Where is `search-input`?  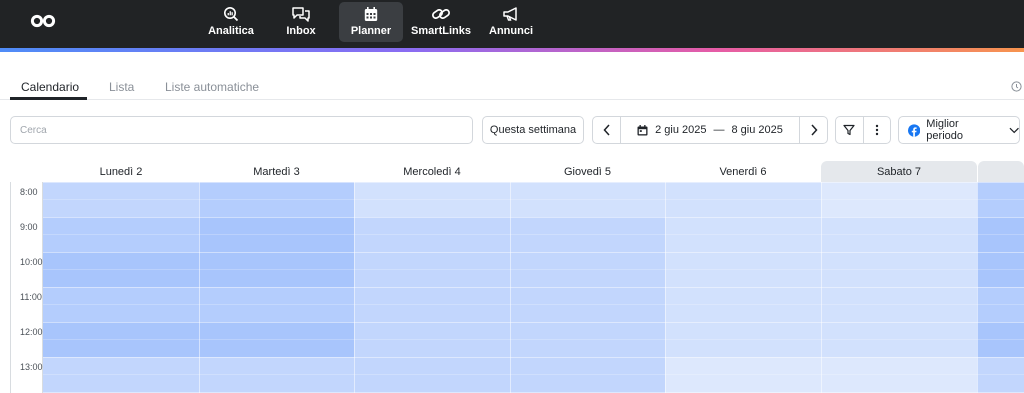
search-input is located at coordinates (241, 130).